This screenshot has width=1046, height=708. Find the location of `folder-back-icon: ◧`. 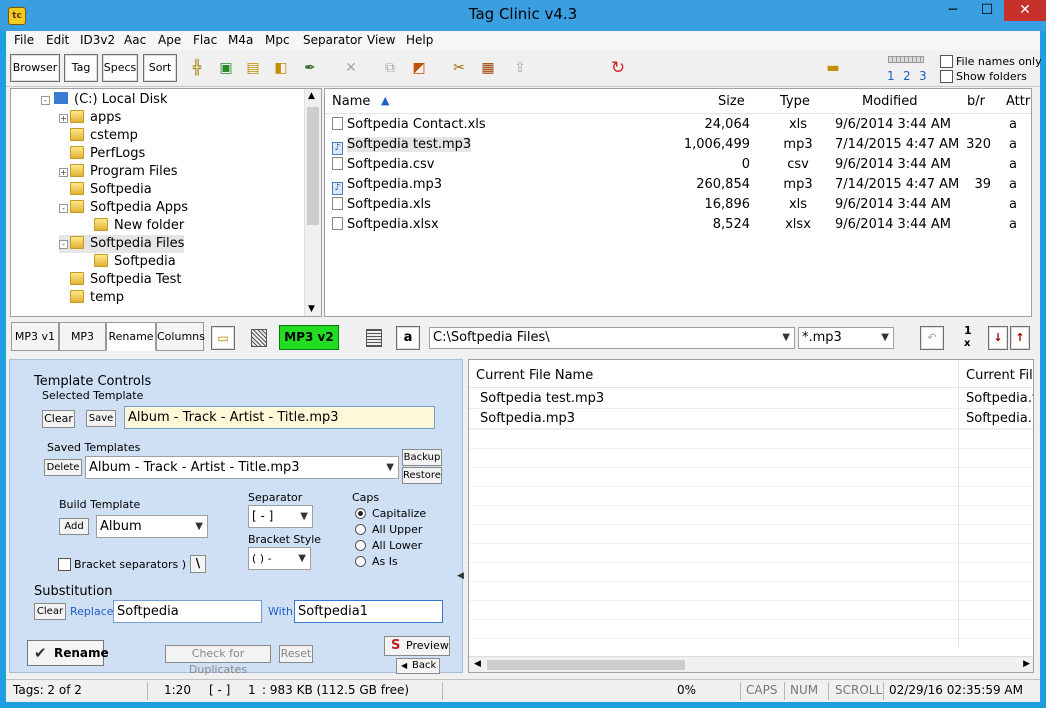

folder-back-icon: ◧ is located at coordinates (281, 68).